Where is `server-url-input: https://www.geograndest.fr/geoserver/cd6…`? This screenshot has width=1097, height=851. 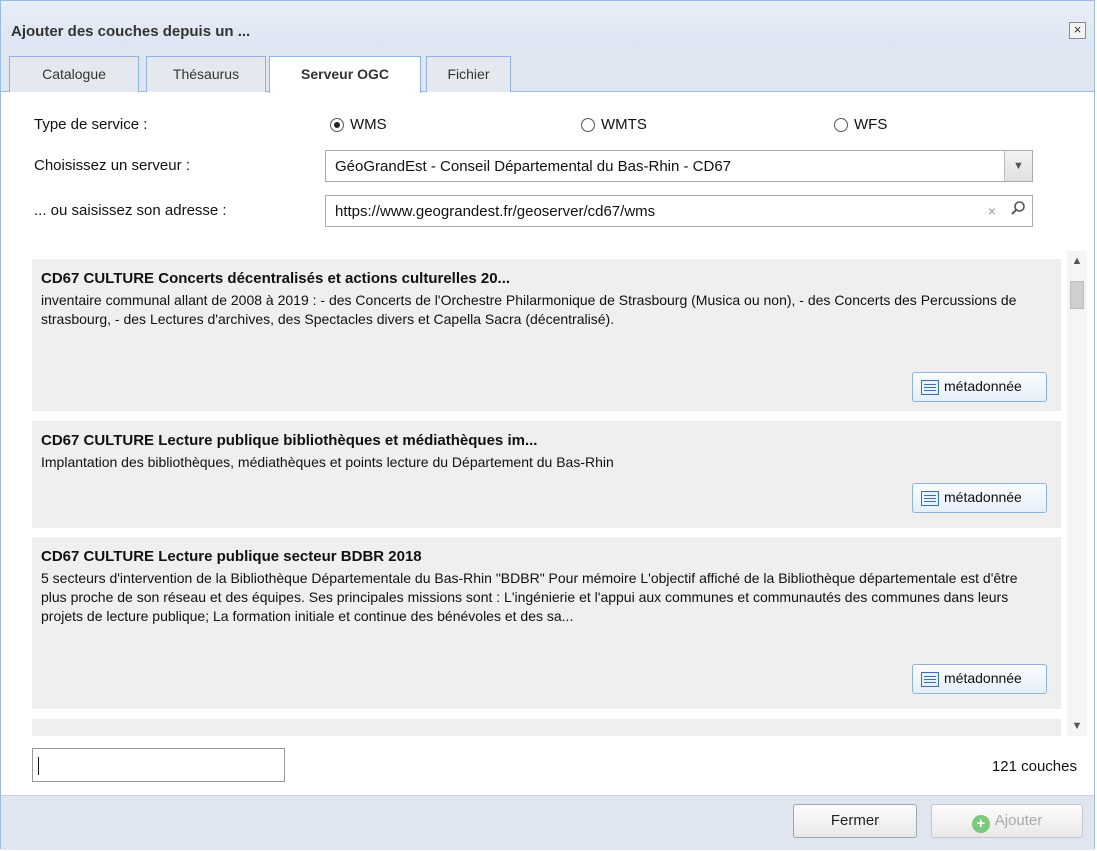 server-url-input: https://www.geograndest.fr/geoserver/cd6… is located at coordinates (679, 211).